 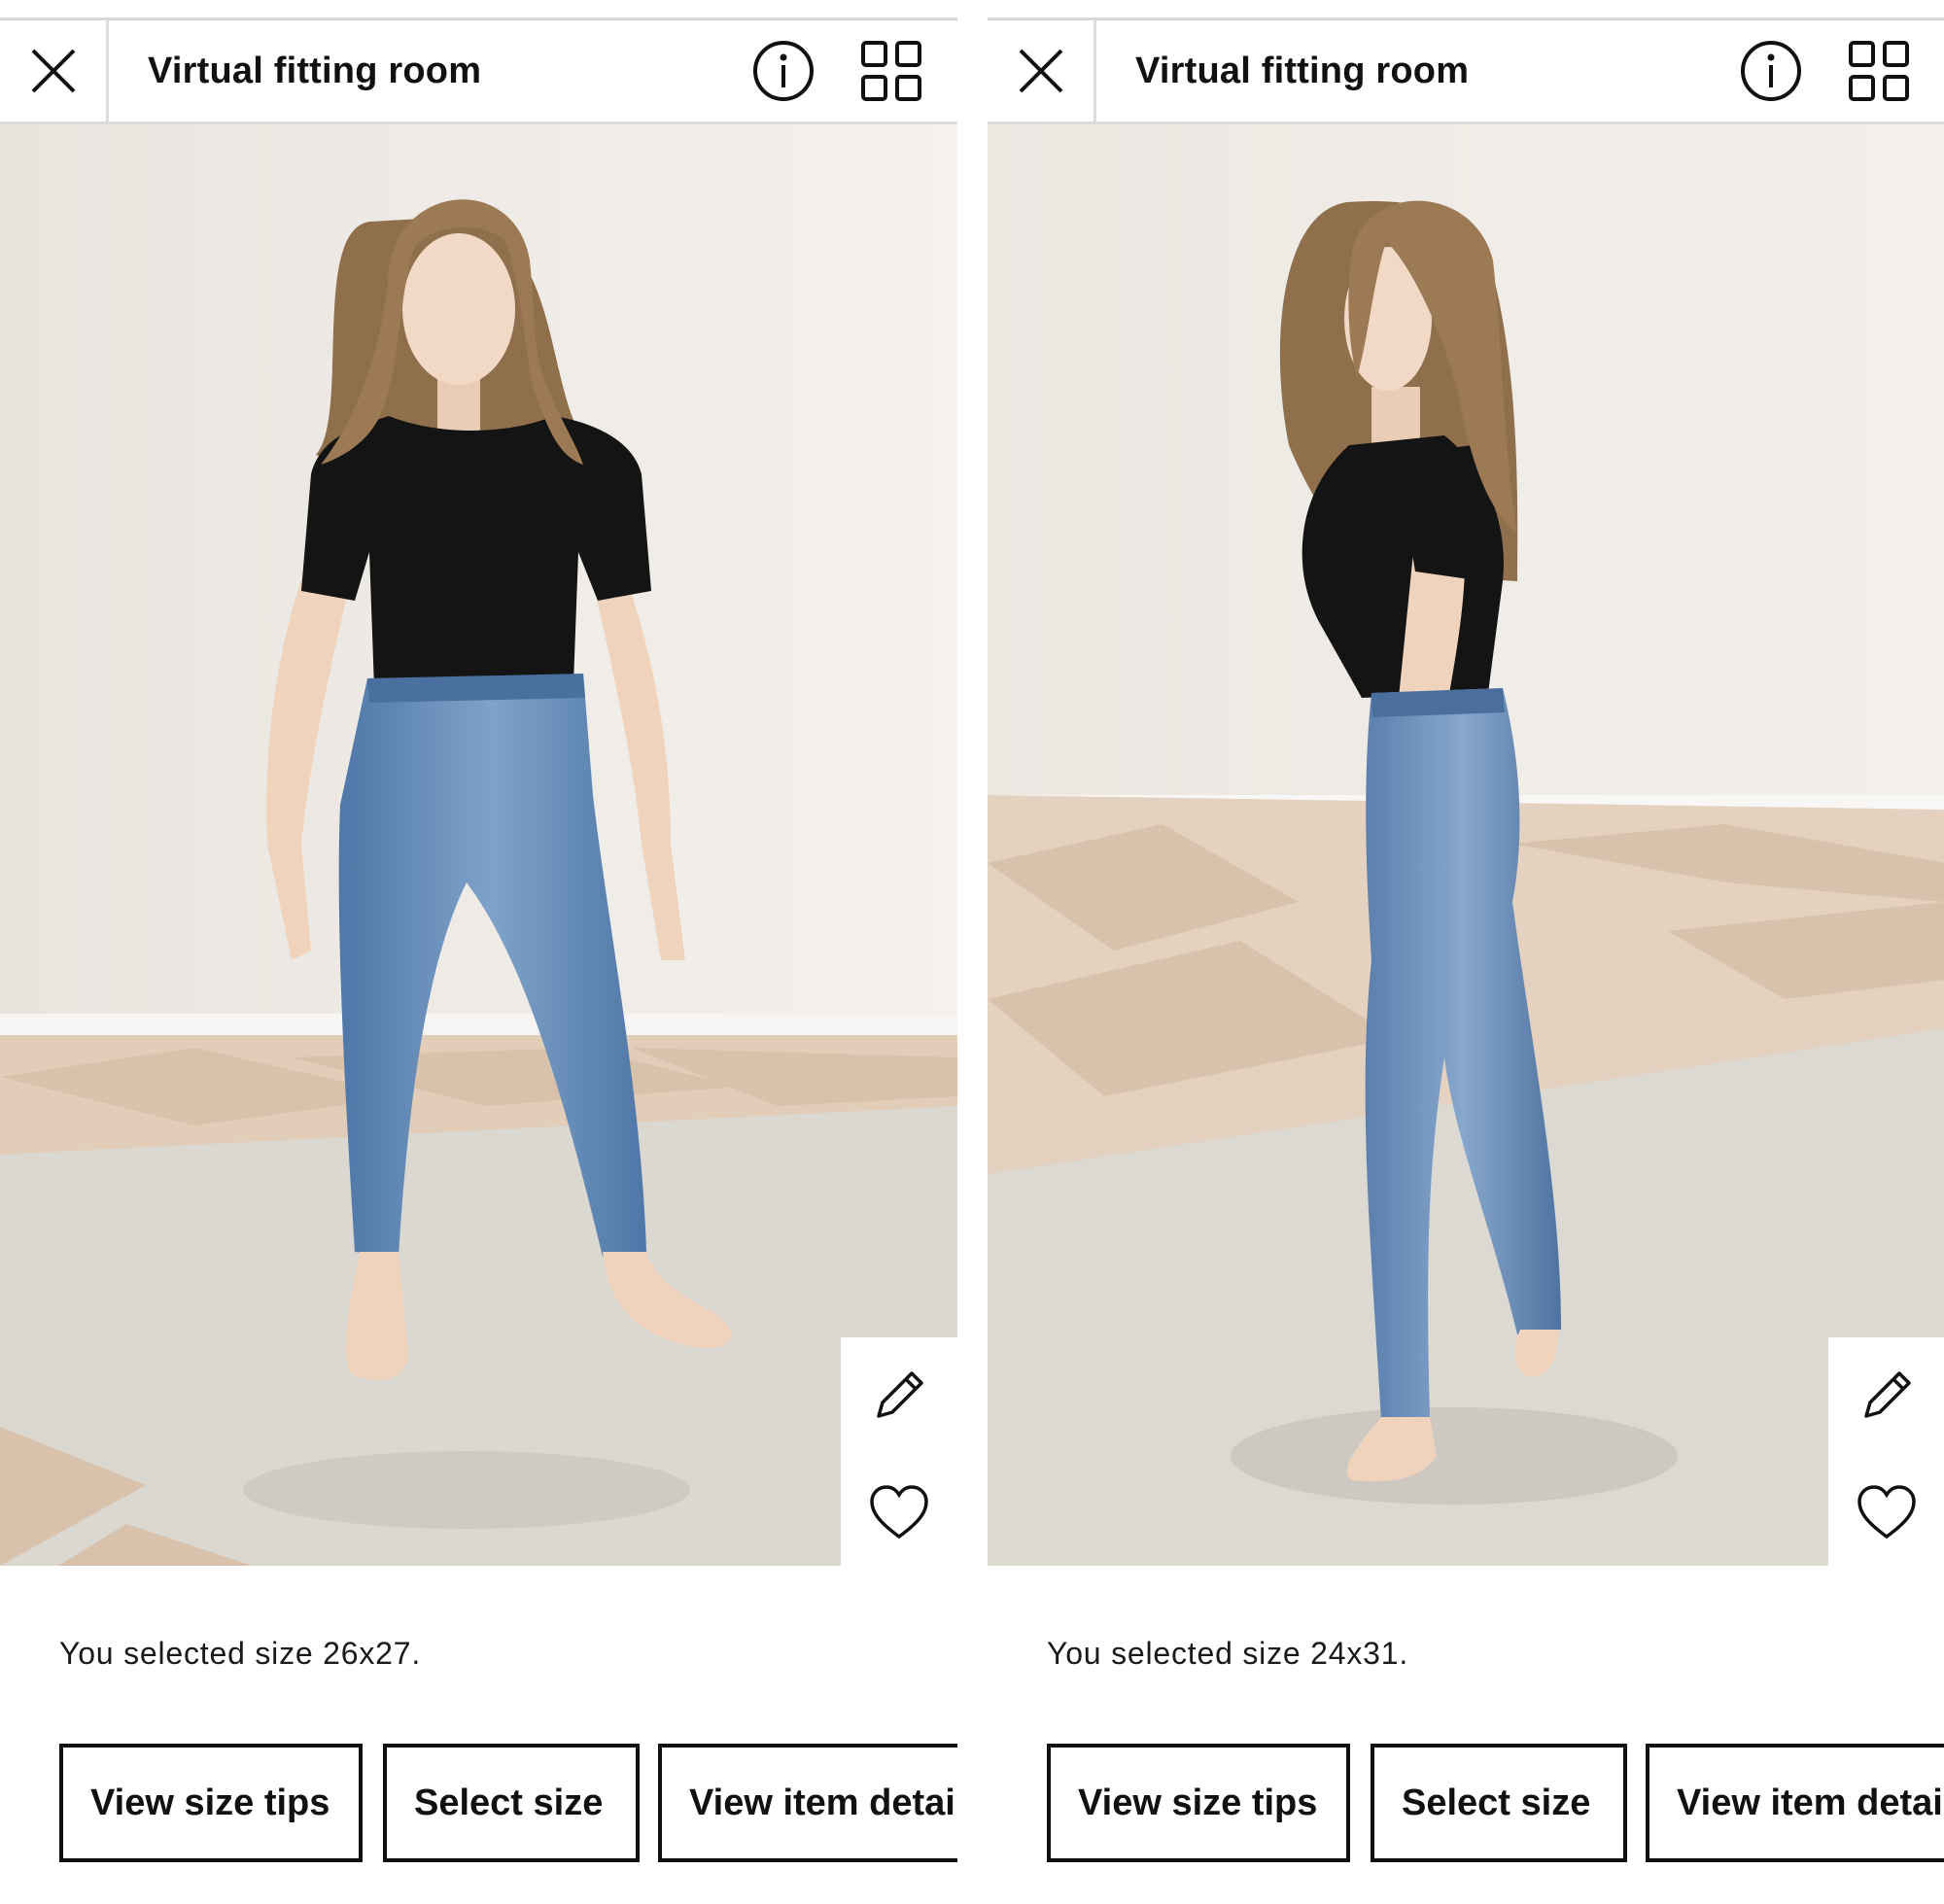 What do you see at coordinates (1228, 1653) in the screenshot?
I see `selected-size-text: You selected size 24x31.` at bounding box center [1228, 1653].